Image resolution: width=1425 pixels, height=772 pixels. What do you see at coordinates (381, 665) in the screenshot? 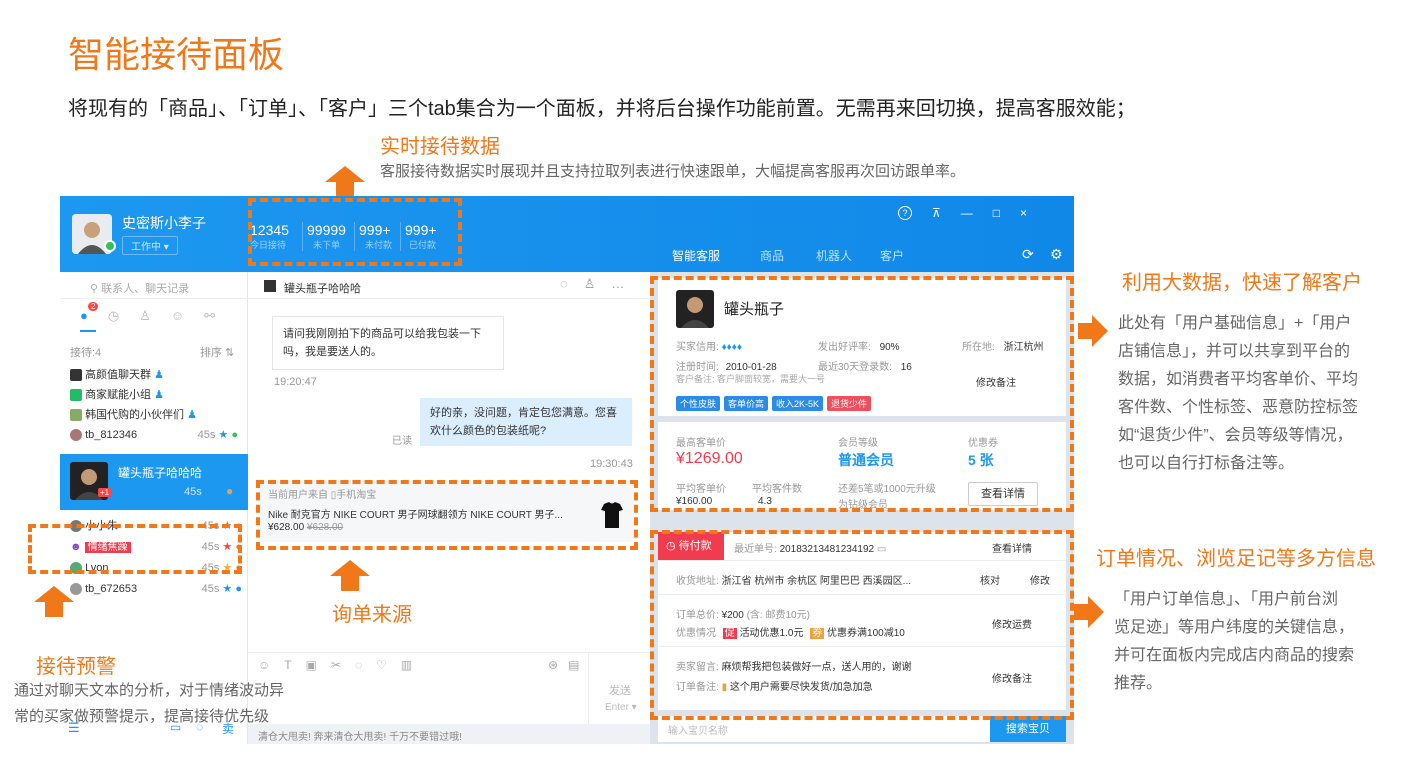
I see `heart-icon: ♡` at bounding box center [381, 665].